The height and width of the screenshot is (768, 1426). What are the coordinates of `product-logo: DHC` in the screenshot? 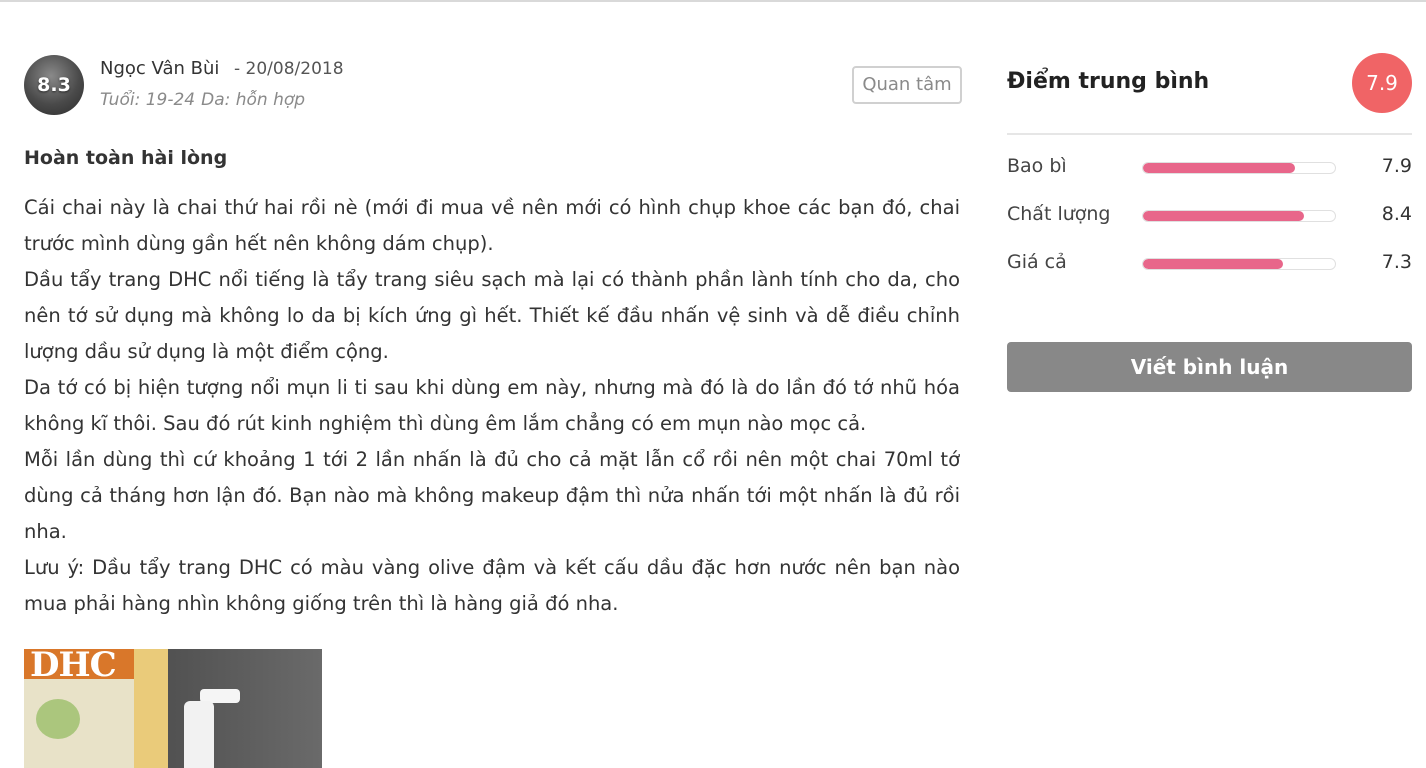 It's located at (73, 667).